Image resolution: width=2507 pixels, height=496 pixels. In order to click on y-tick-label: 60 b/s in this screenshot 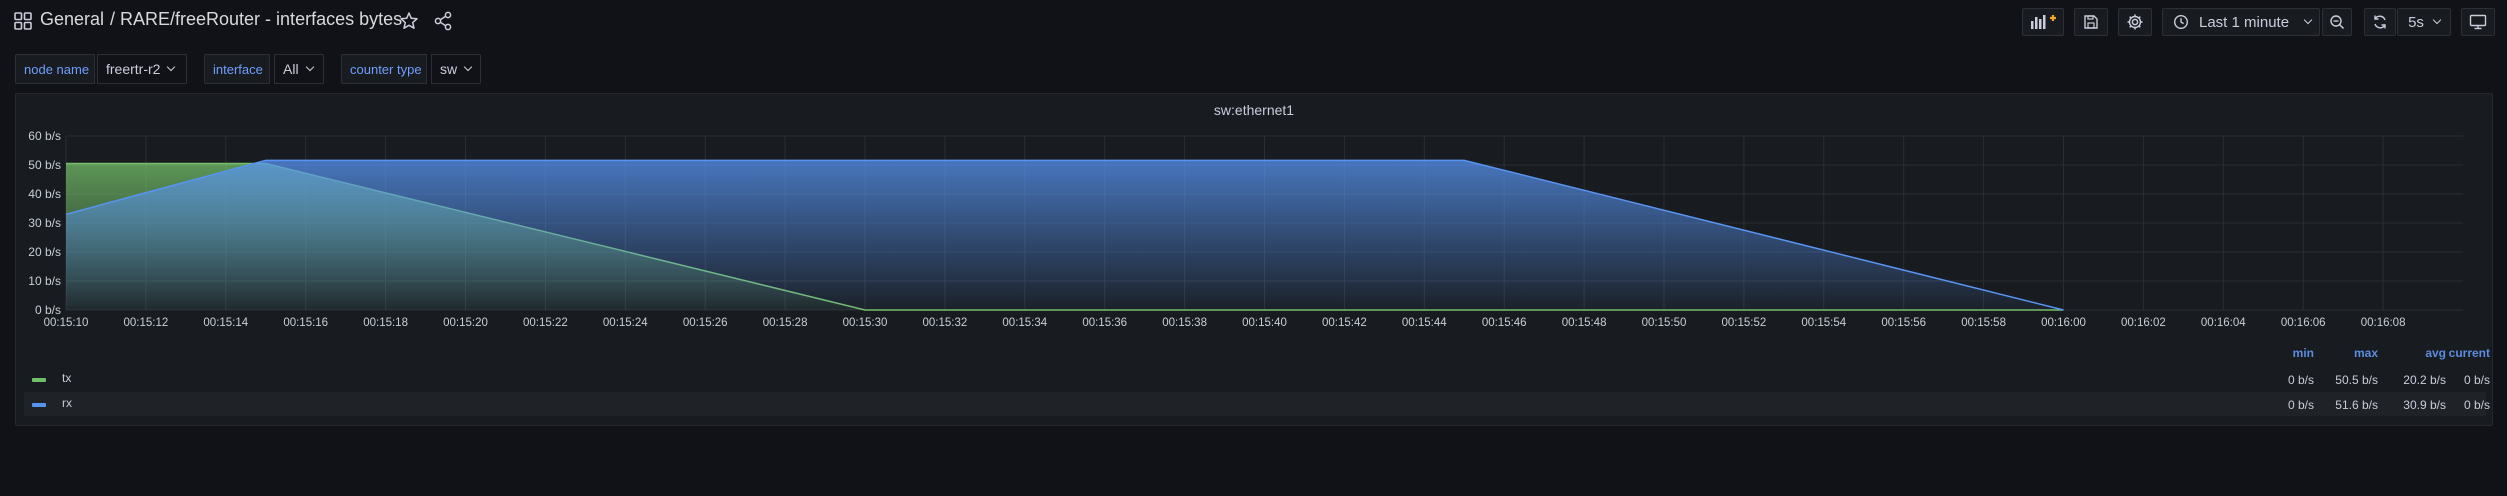, I will do `click(44, 136)`.